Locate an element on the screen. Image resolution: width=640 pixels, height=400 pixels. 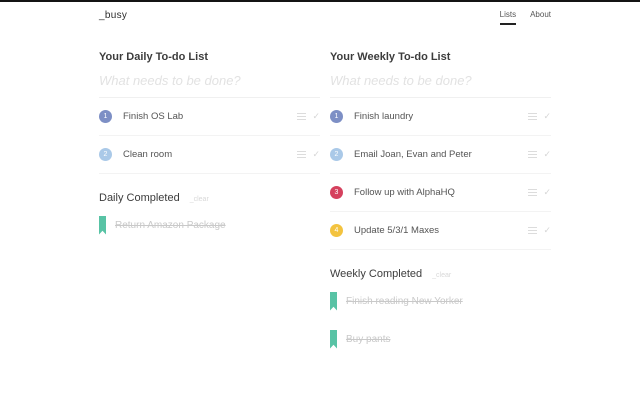
todo-number-badge: 3 is located at coordinates (336, 192).